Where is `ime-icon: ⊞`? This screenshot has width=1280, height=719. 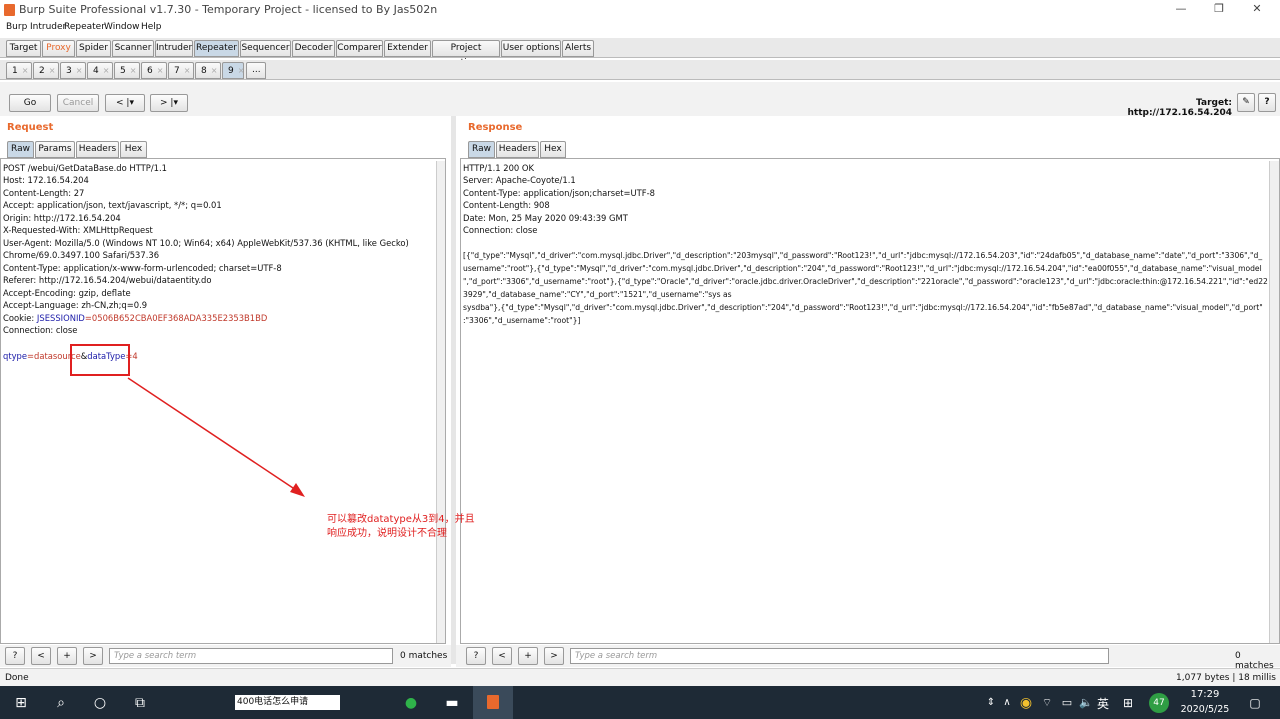
ime-icon: ⊞ is located at coordinates (1128, 703).